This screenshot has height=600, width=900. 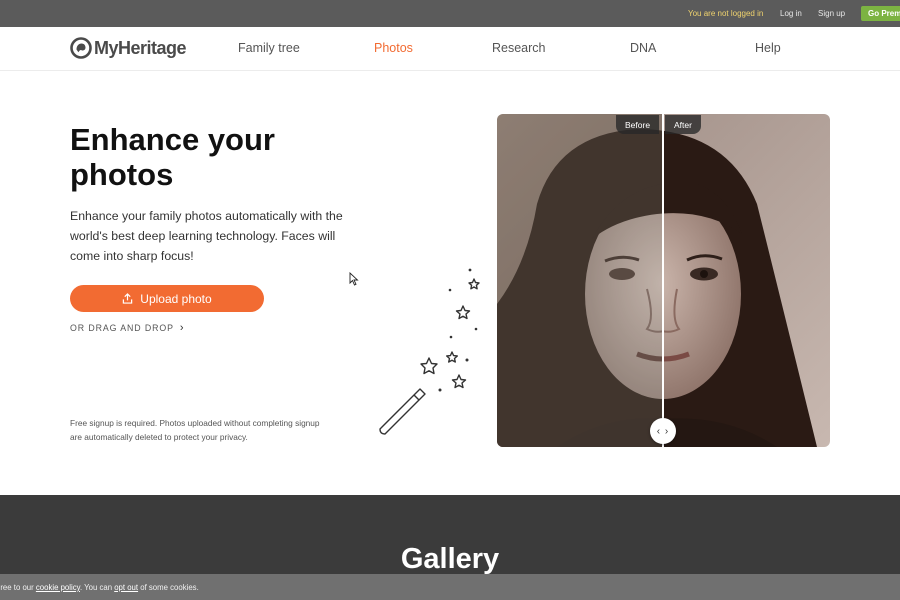 What do you see at coordinates (97, 587) in the screenshot?
I see `cookie-text-middle: . You can` at bounding box center [97, 587].